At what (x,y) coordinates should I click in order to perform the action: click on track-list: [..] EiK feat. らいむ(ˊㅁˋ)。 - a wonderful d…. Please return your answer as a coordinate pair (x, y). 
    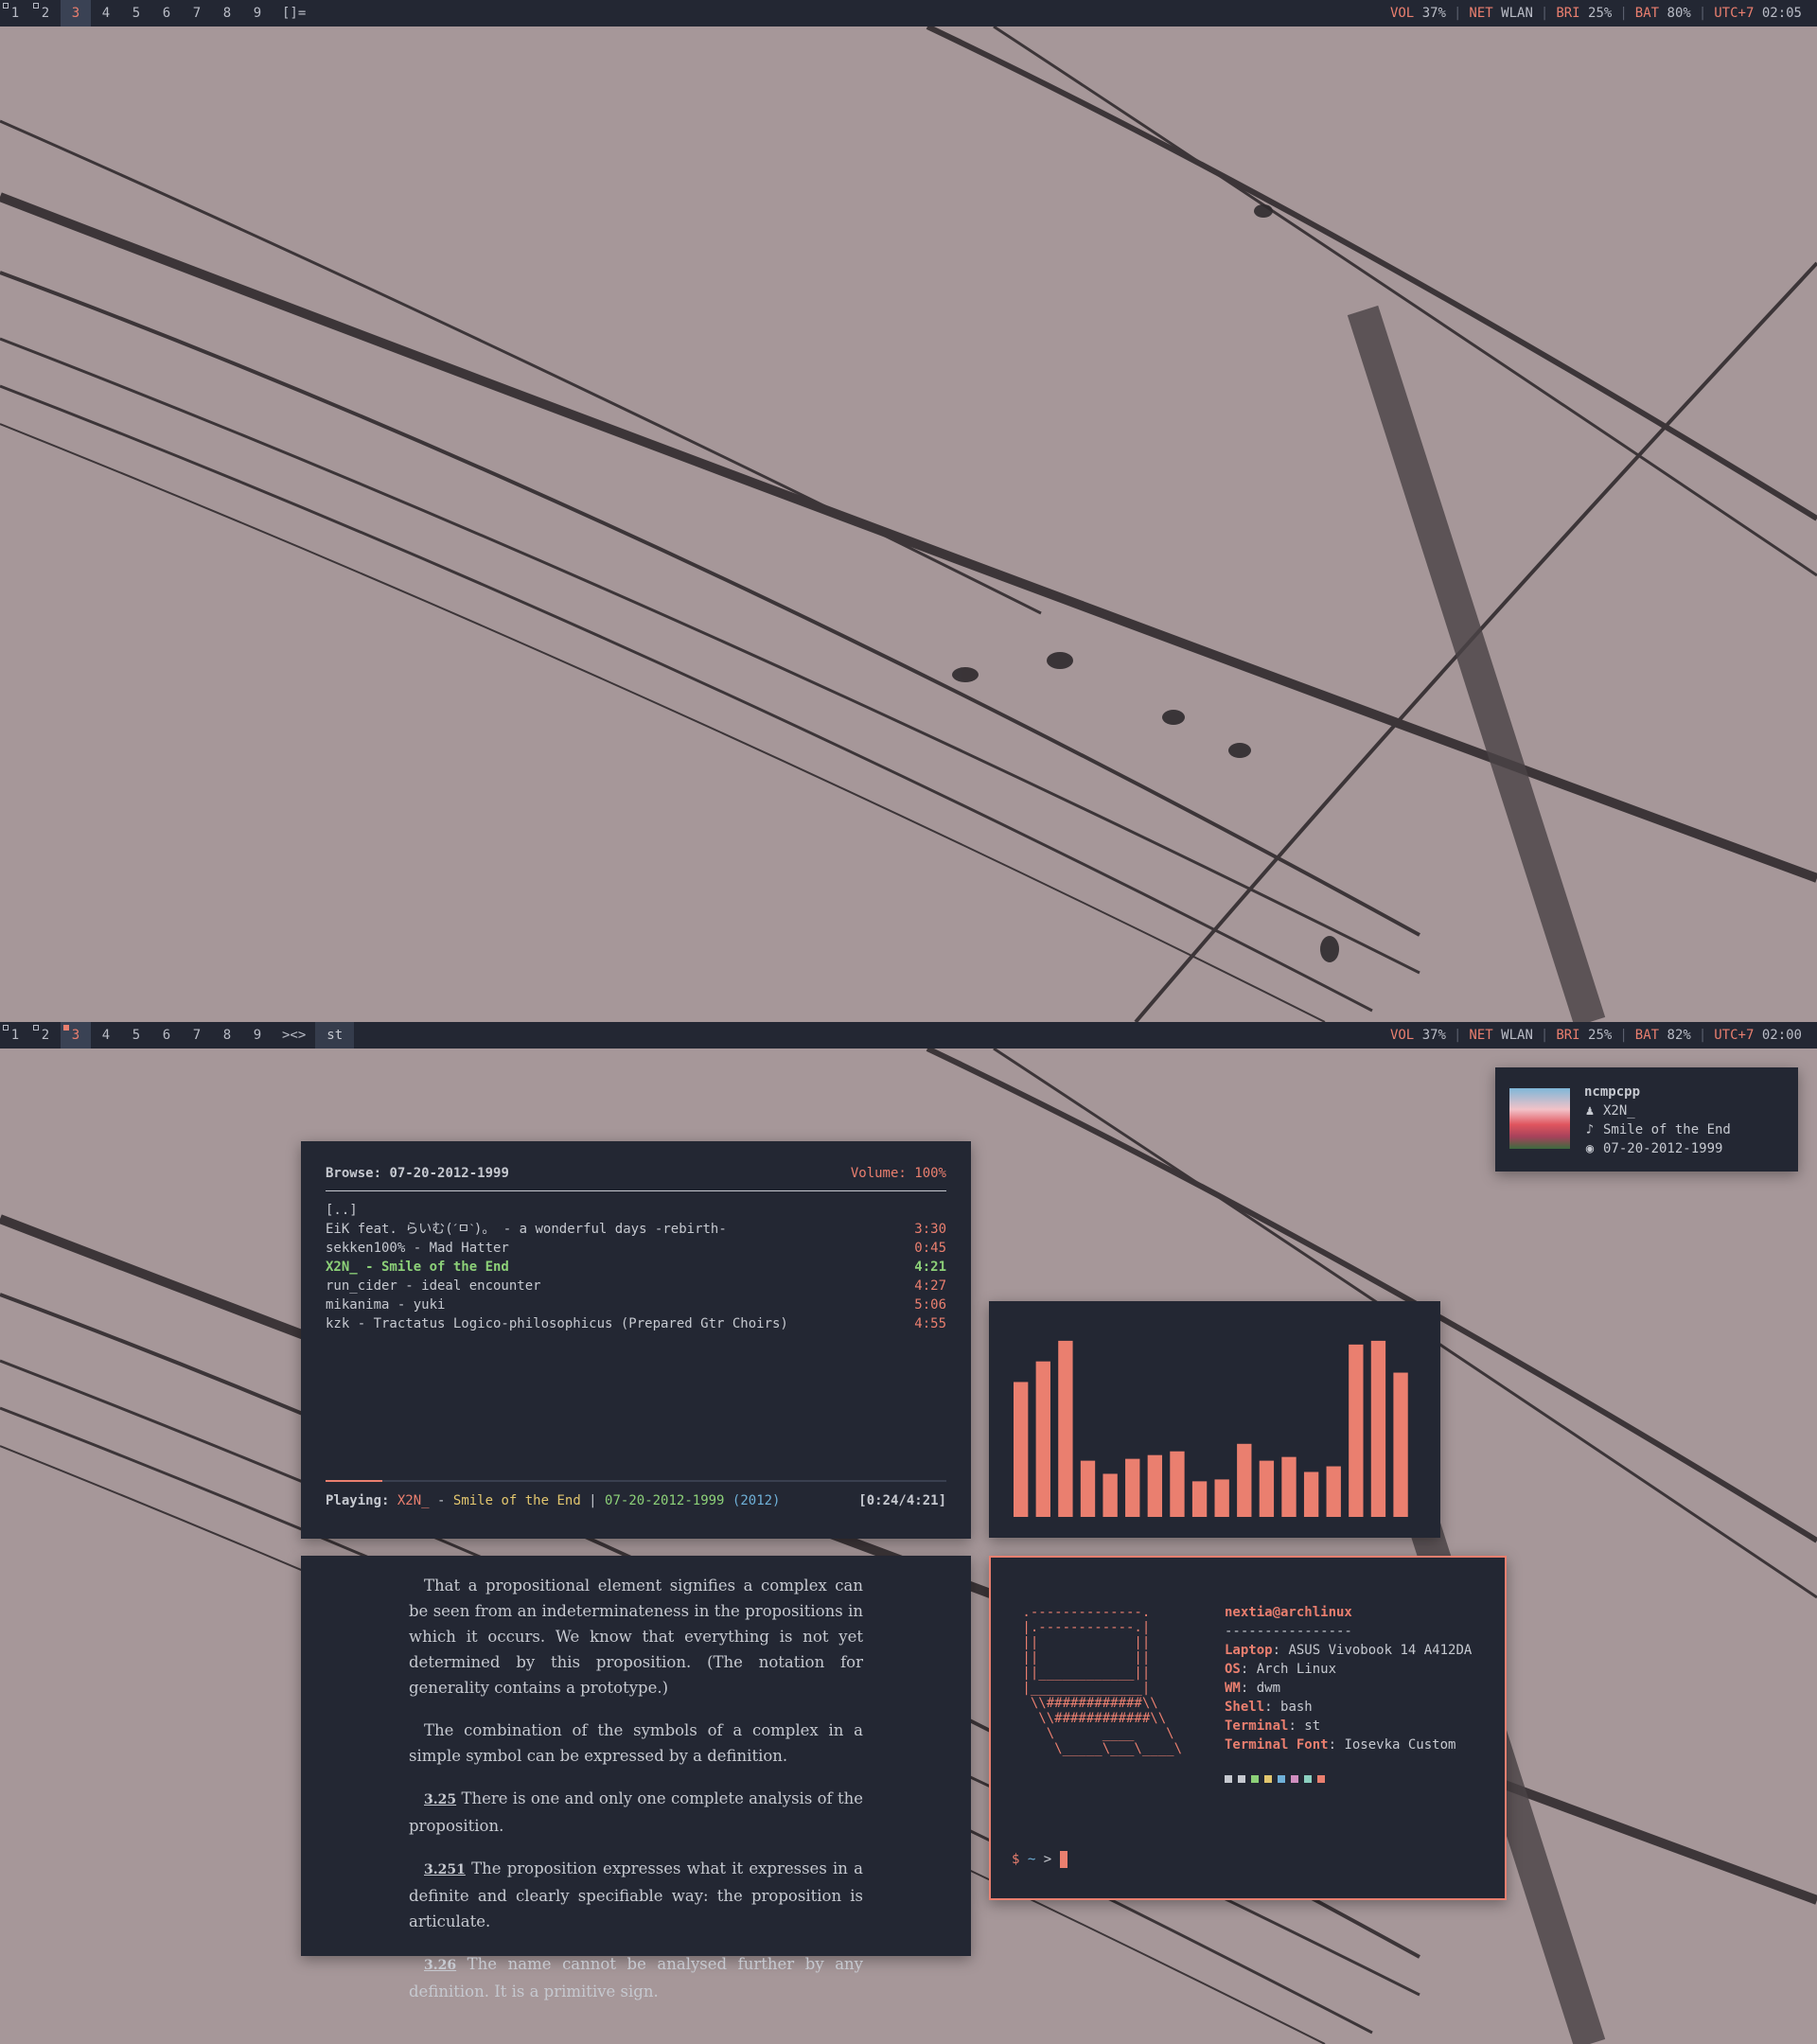
    Looking at the image, I should click on (636, 1267).